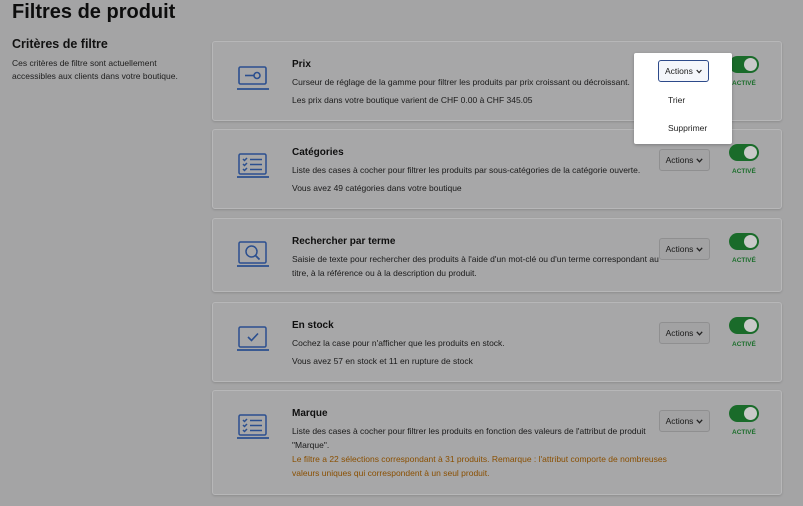 The height and width of the screenshot is (506, 803). Describe the element at coordinates (253, 77) in the screenshot. I see `slider-icon` at that location.